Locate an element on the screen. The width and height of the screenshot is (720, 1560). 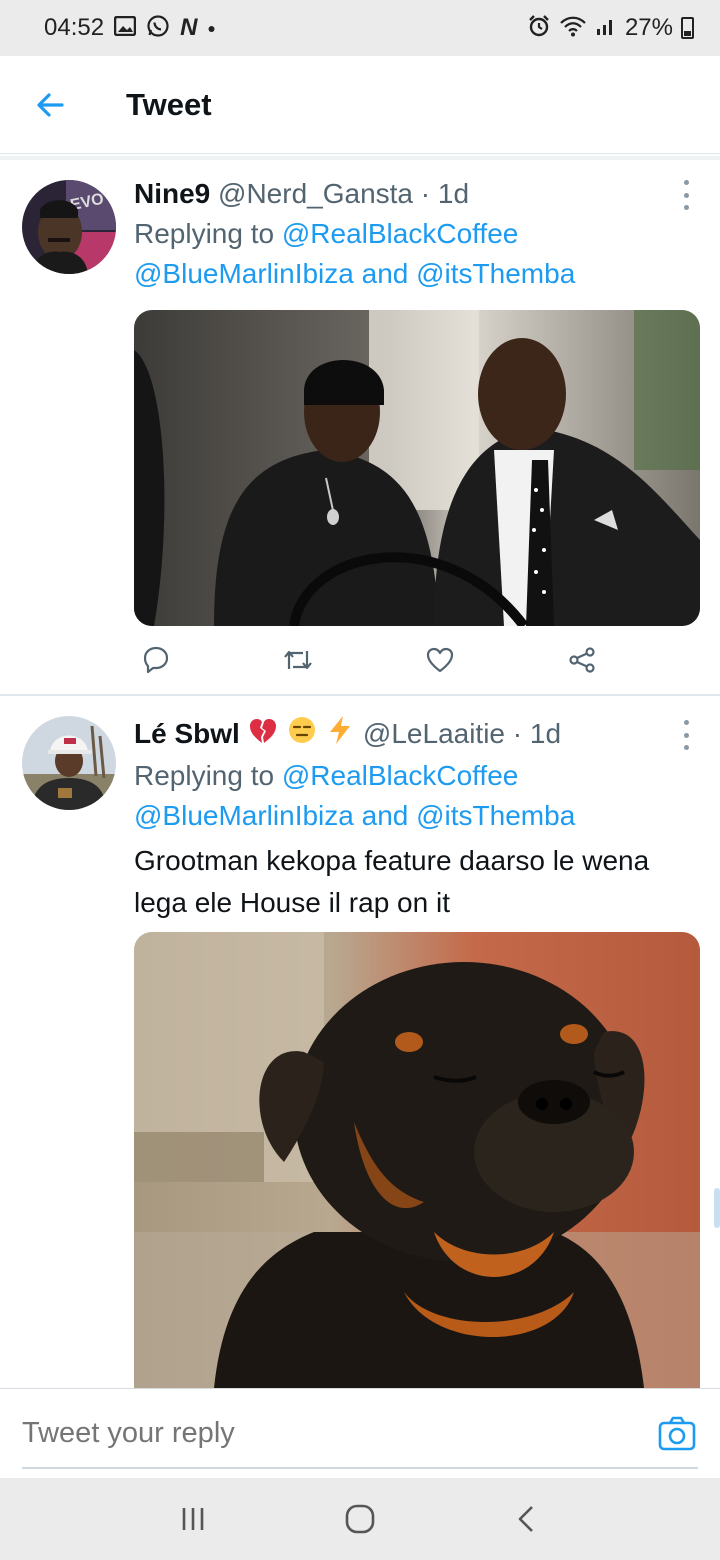
share-button is located at coordinates (582, 660).